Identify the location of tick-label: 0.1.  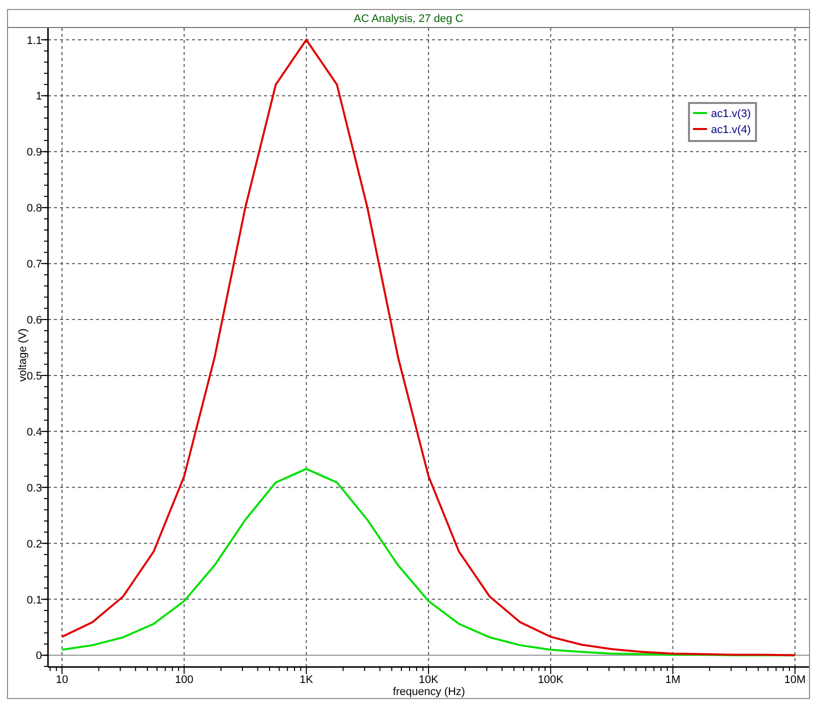
(34, 600).